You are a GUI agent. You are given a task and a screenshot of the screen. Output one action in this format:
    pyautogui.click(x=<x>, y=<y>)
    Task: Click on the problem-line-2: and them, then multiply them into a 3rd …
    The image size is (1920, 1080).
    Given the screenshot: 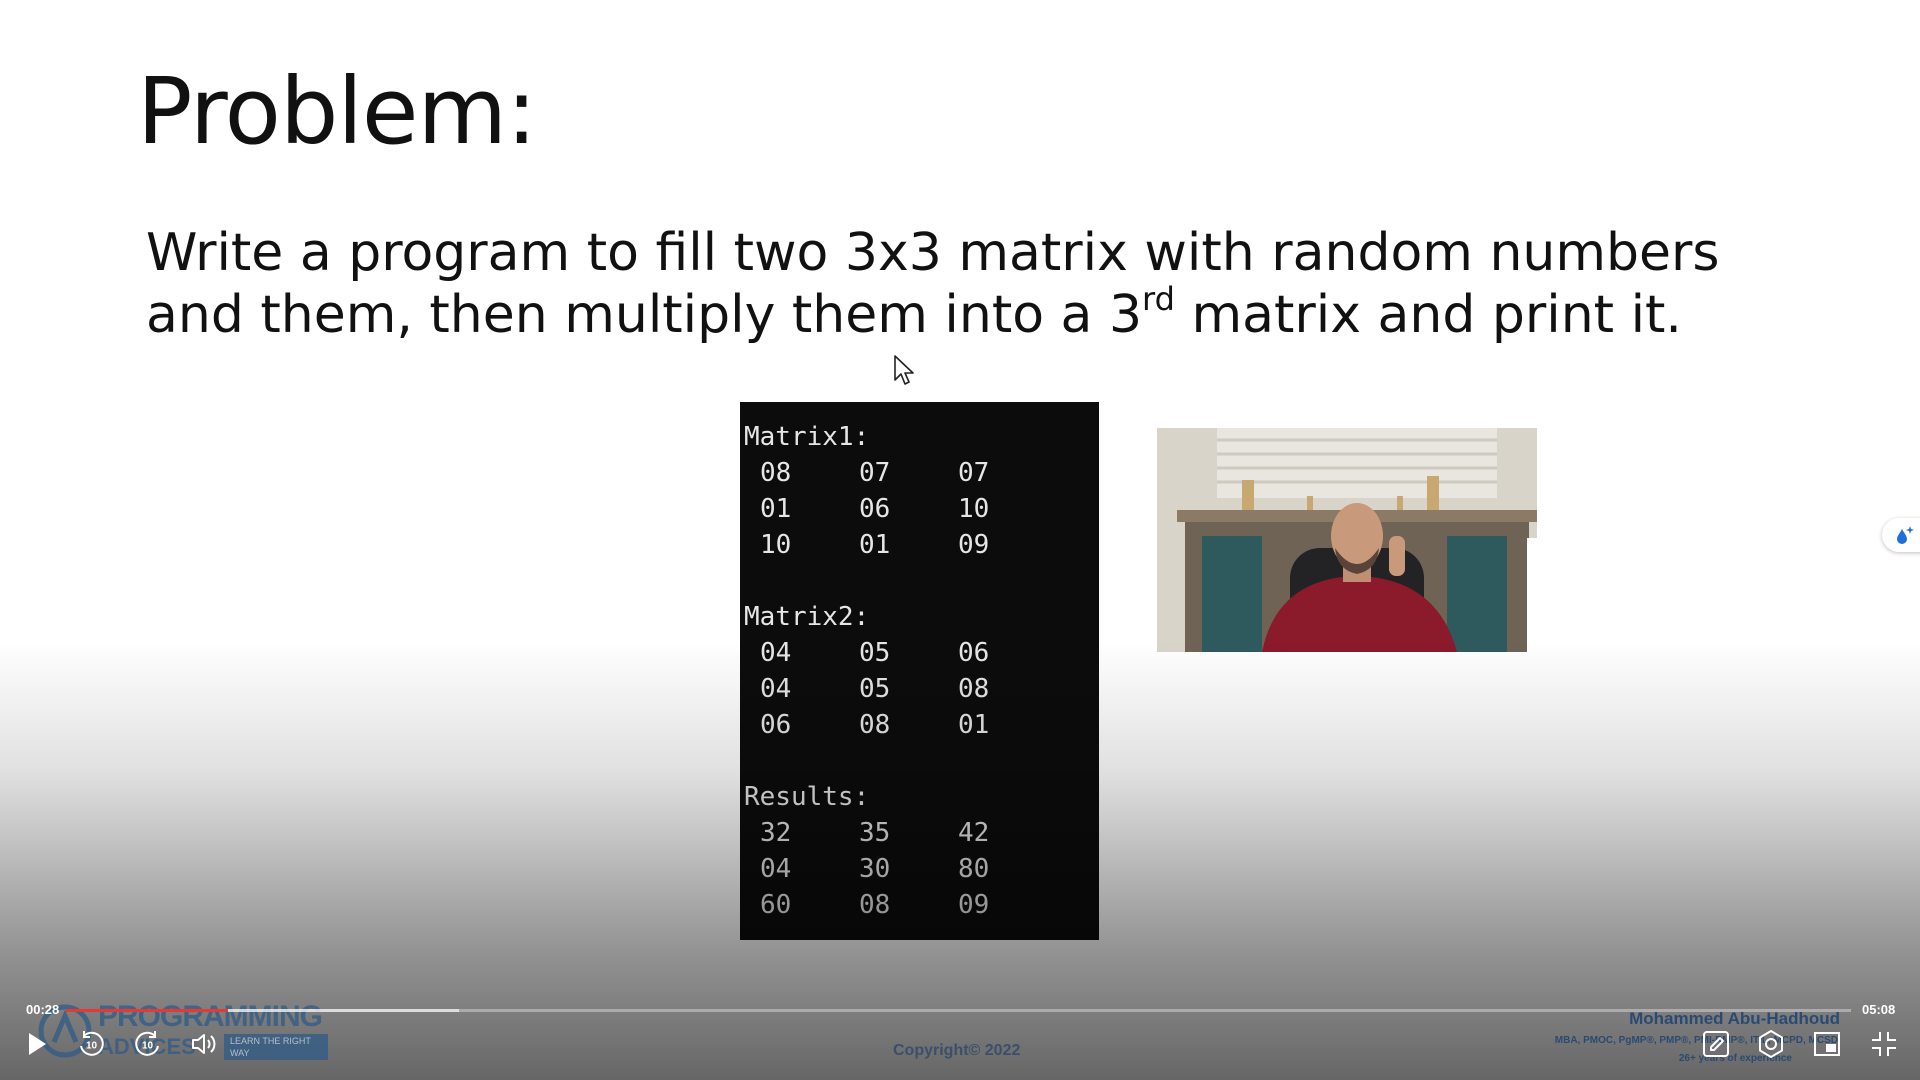 What is the action you would take?
    pyautogui.click(x=966, y=314)
    